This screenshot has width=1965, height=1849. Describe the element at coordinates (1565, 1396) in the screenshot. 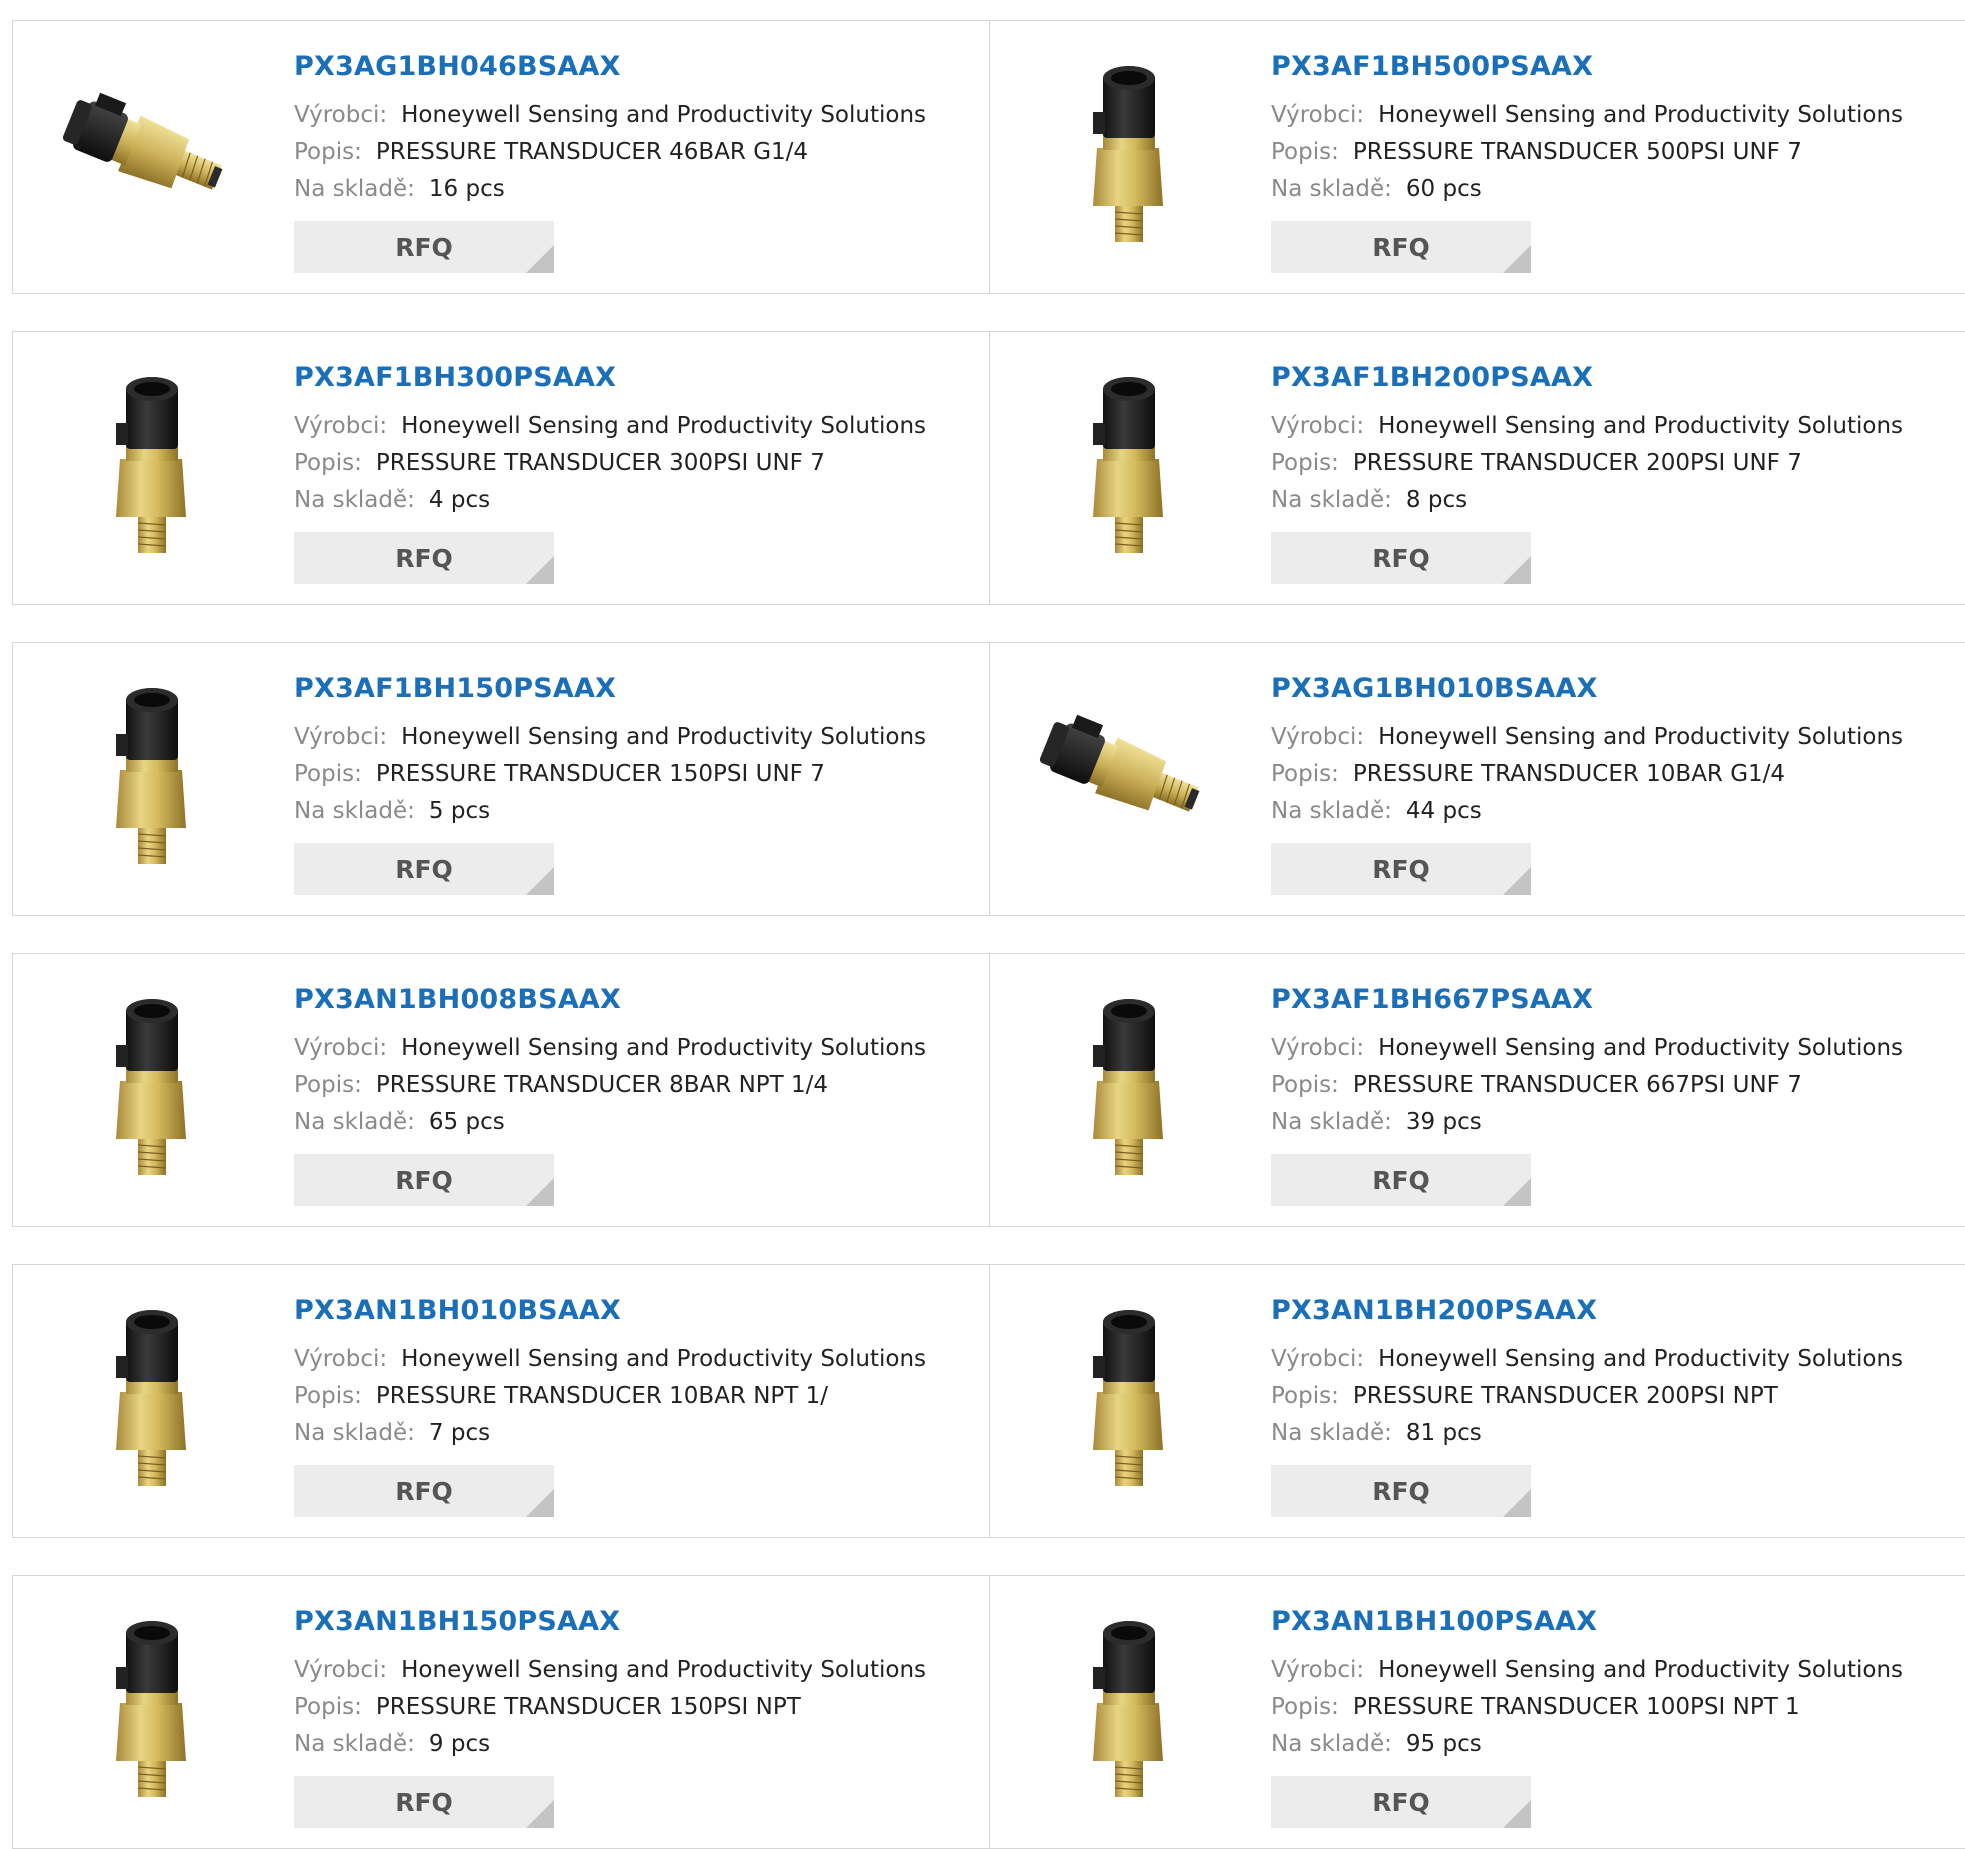

I see `description-value: PRESSURE TRANSDUCER 200PSI NPT` at that location.